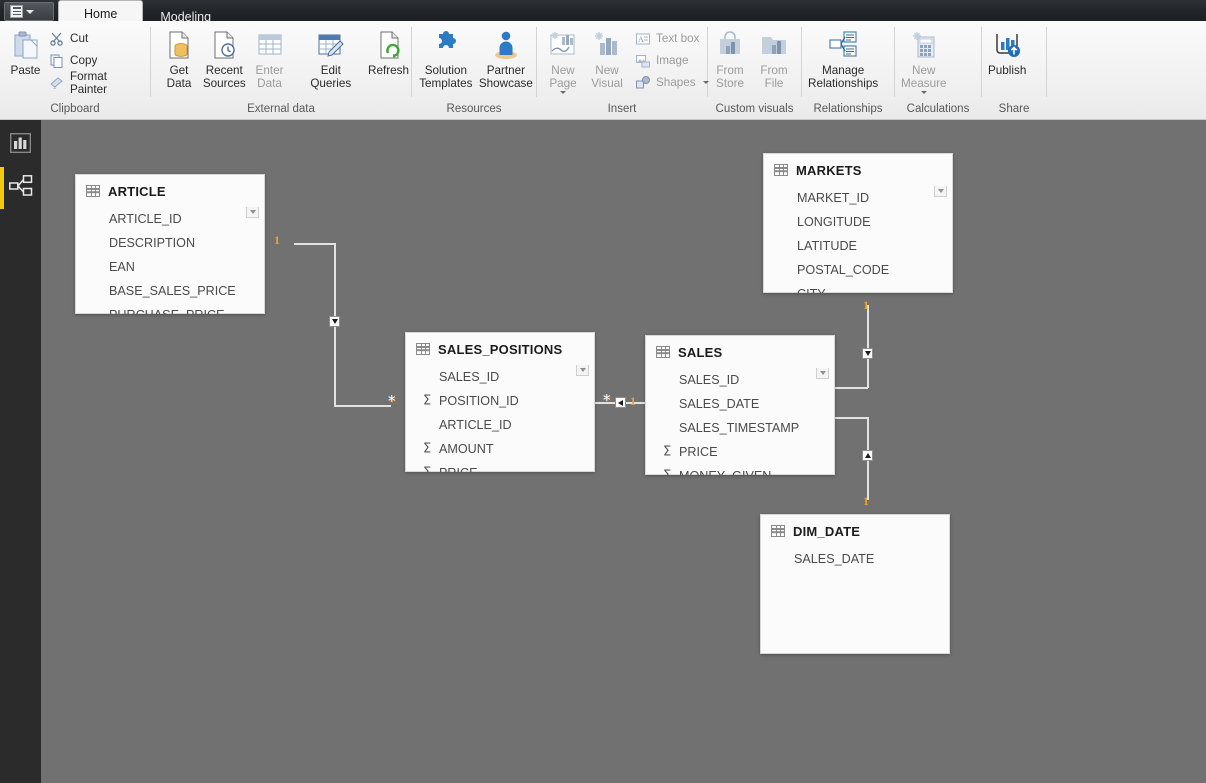 This screenshot has width=1206, height=783. I want to click on ribbon-group-calculations: New Measure Calculations, so click(938, 70).